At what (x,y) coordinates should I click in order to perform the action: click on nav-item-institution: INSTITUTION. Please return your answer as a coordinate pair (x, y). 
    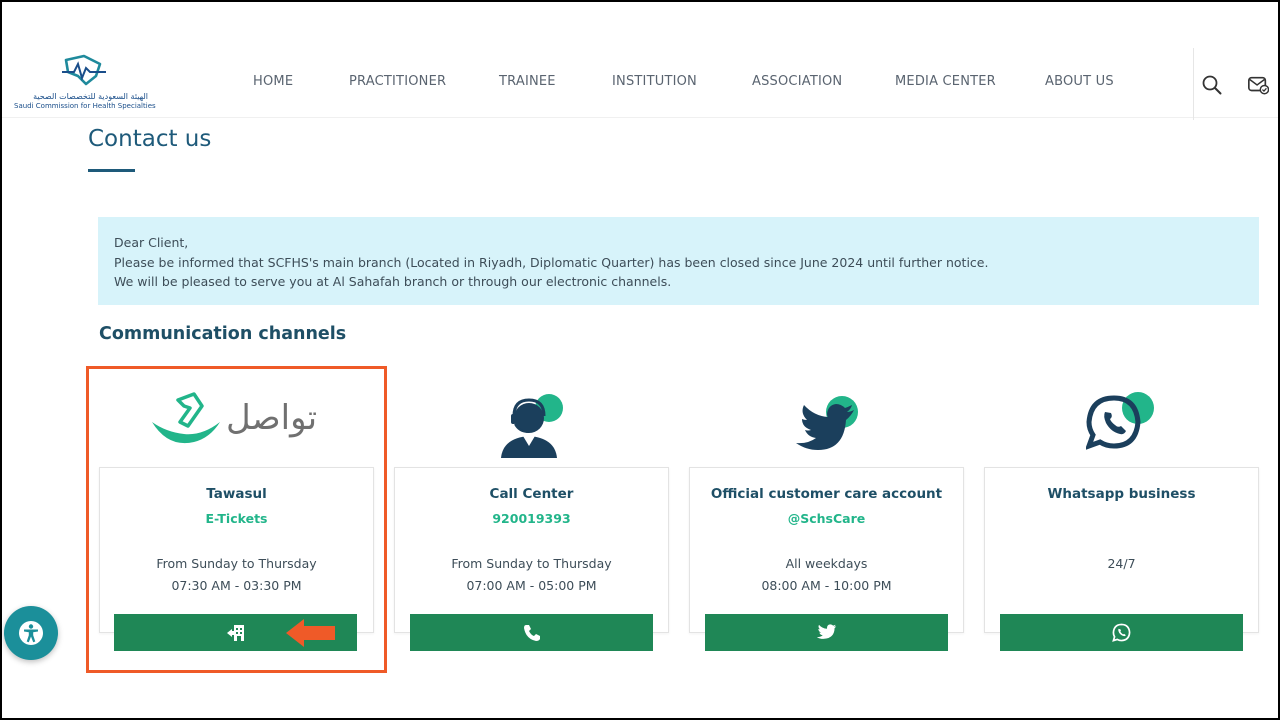
    Looking at the image, I should click on (654, 81).